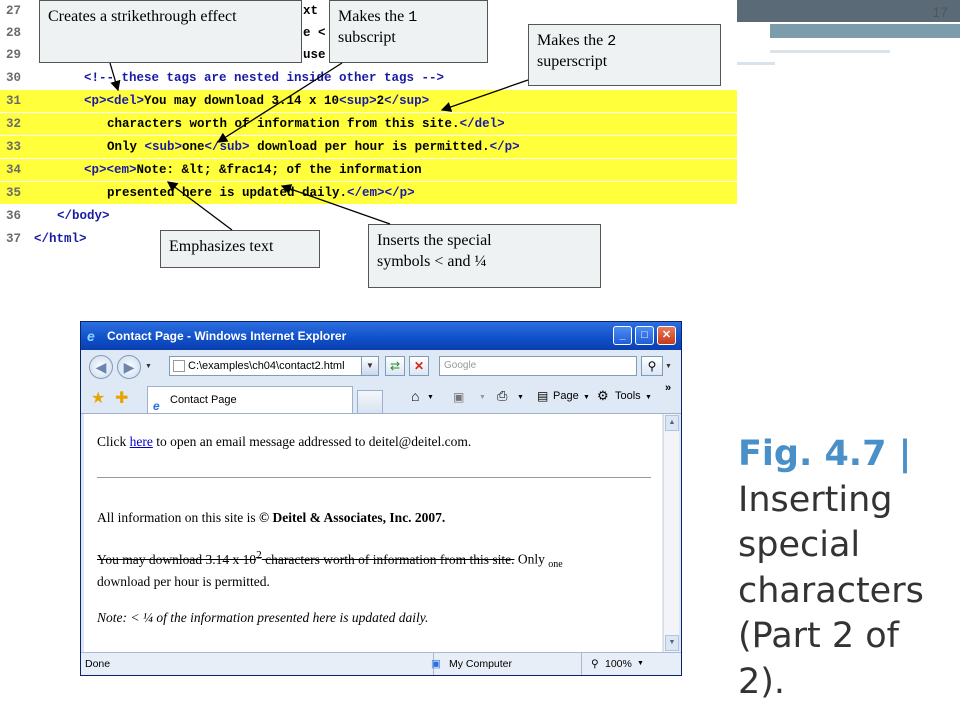 Image resolution: width=960 pixels, height=720 pixels. I want to click on code-text: xt, so click(311, 11).